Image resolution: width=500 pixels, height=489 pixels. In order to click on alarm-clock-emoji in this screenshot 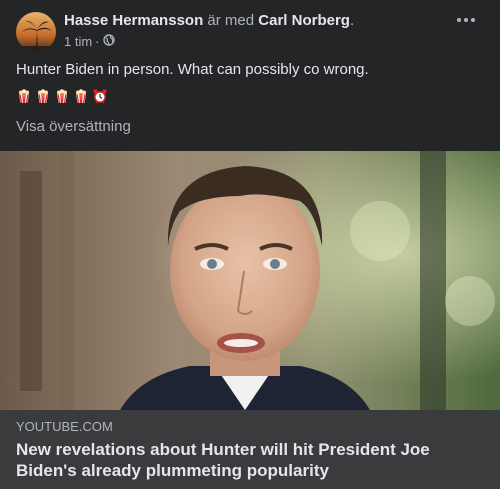, I will do `click(100, 98)`.